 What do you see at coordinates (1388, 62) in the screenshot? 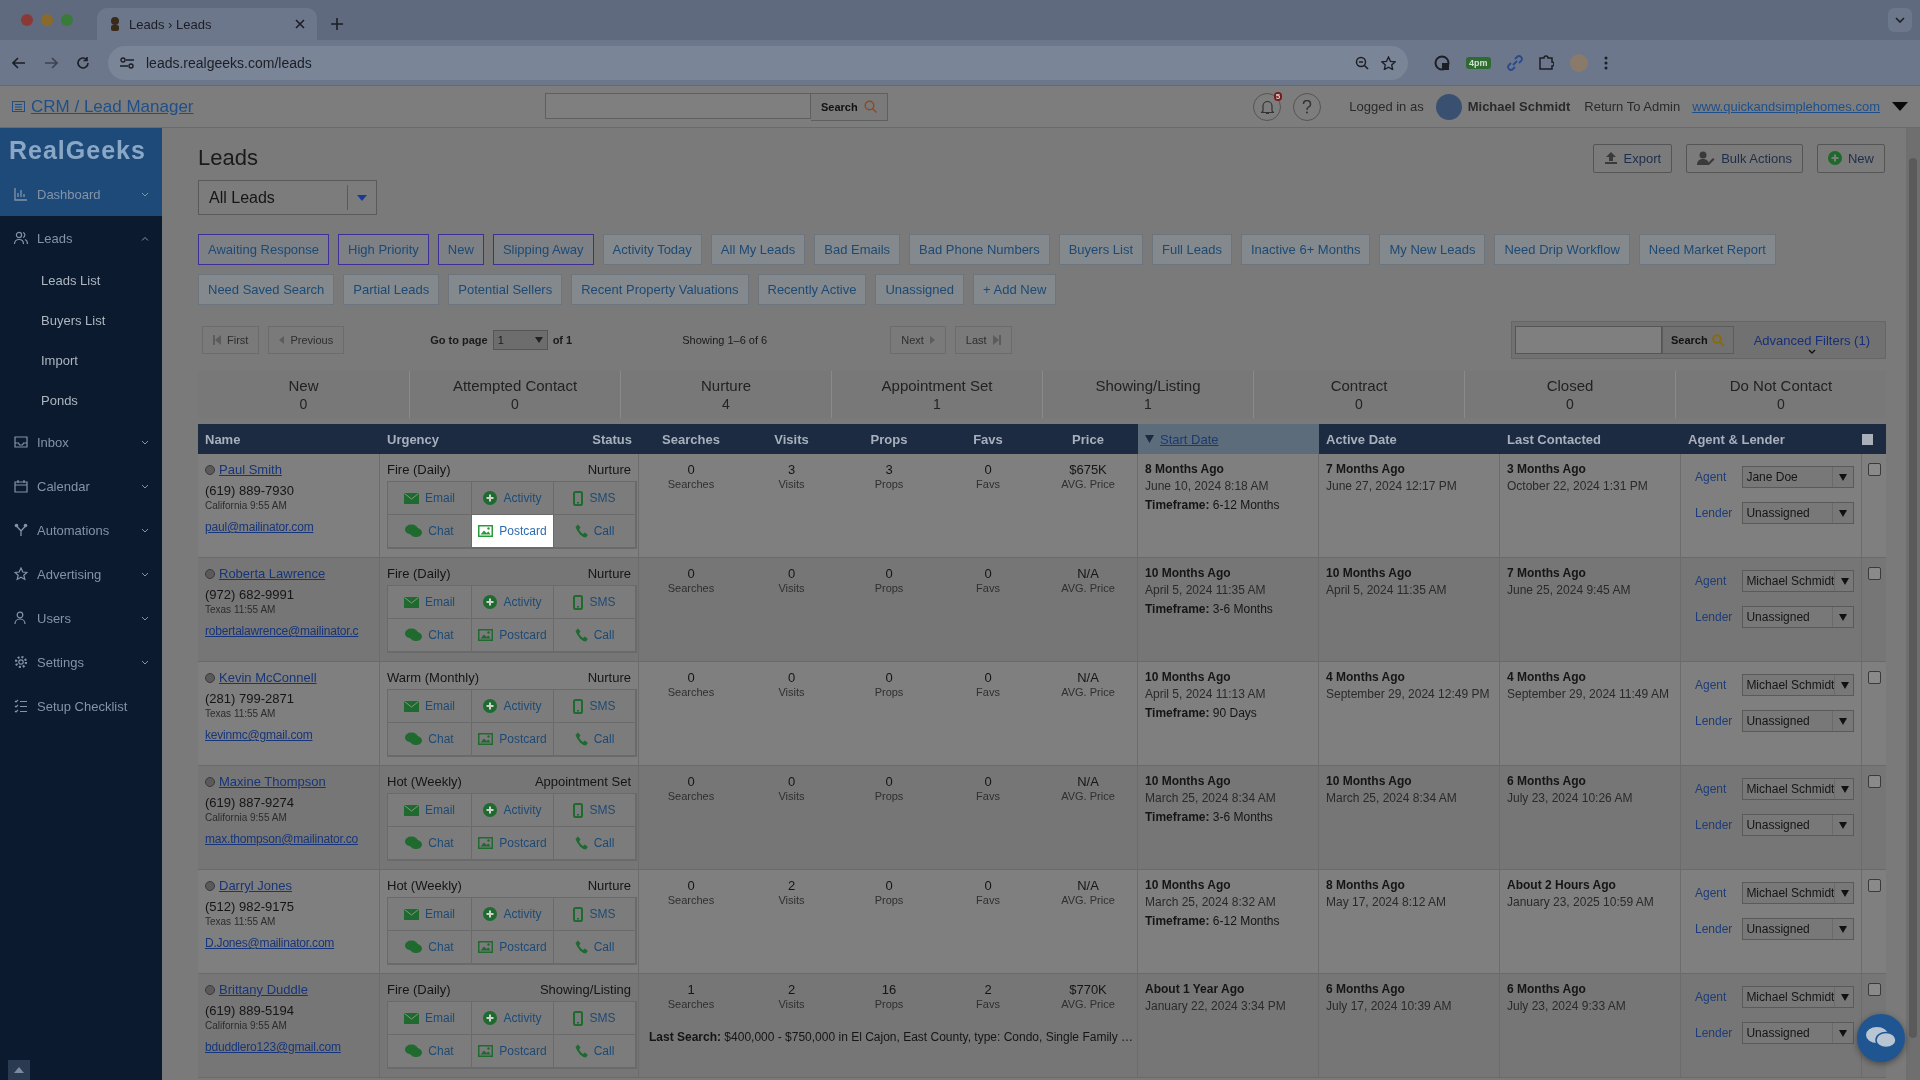
I see `bookmark-star-icon` at bounding box center [1388, 62].